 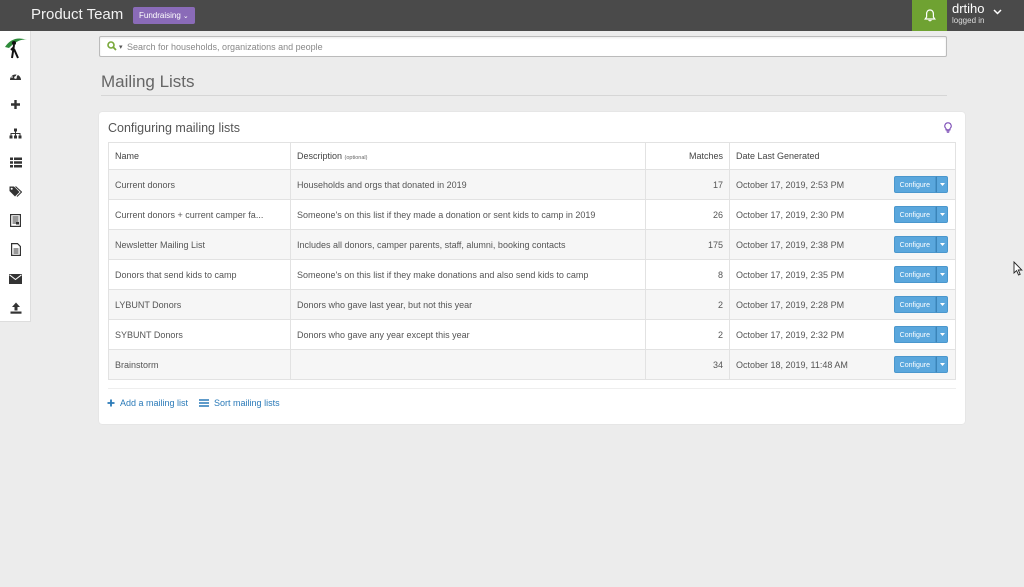 What do you see at coordinates (687, 334) in the screenshot?
I see `list-matches: 2` at bounding box center [687, 334].